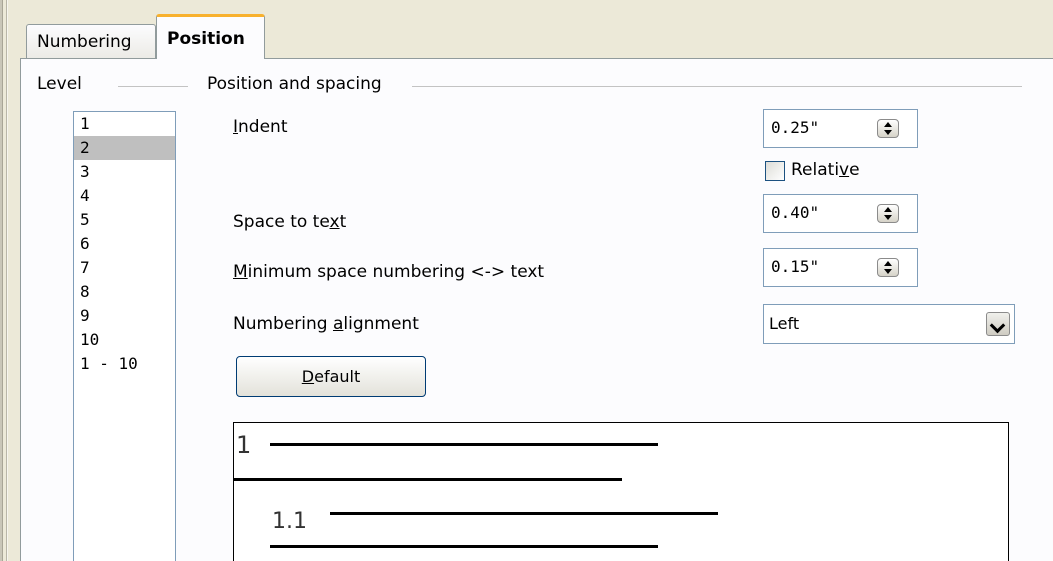 The image size is (1053, 561). What do you see at coordinates (124, 268) in the screenshot?
I see `level-item-7: 7` at bounding box center [124, 268].